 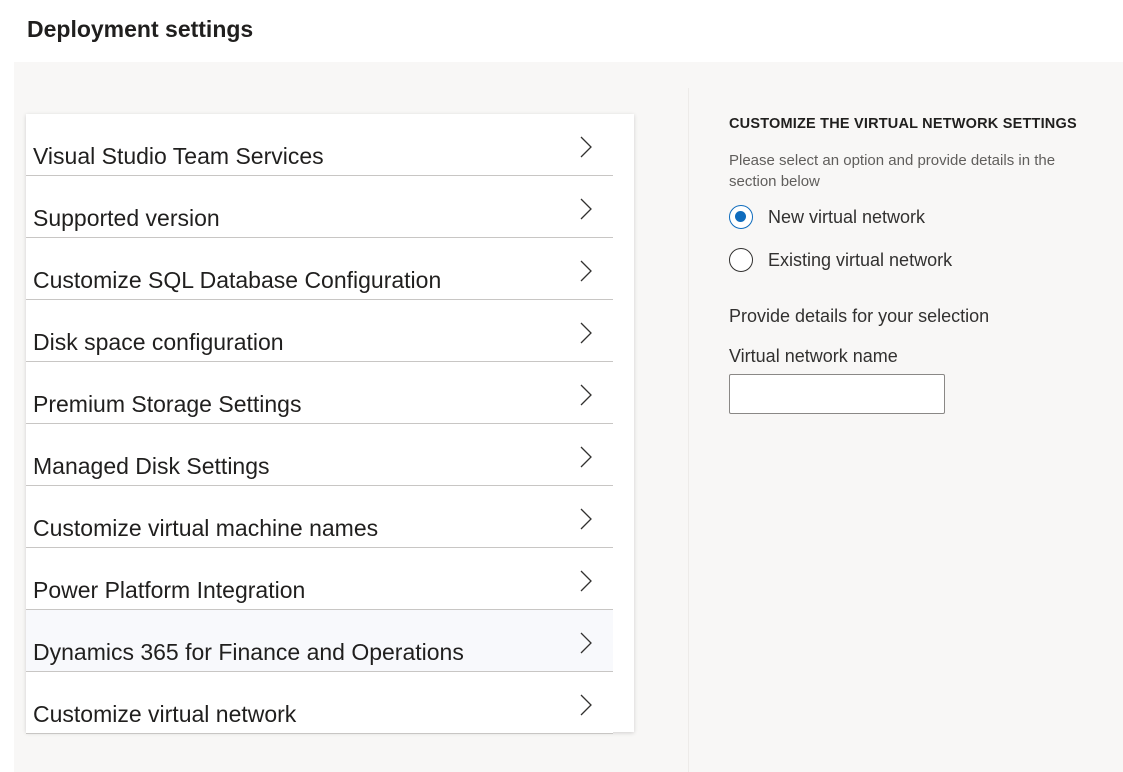 What do you see at coordinates (813, 356) in the screenshot?
I see `virtual-network-name-label: Virtual network name` at bounding box center [813, 356].